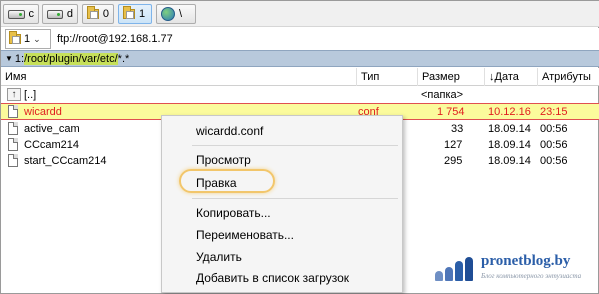  What do you see at coordinates (451, 112) in the screenshot?
I see `file-size: 1 754` at bounding box center [451, 112].